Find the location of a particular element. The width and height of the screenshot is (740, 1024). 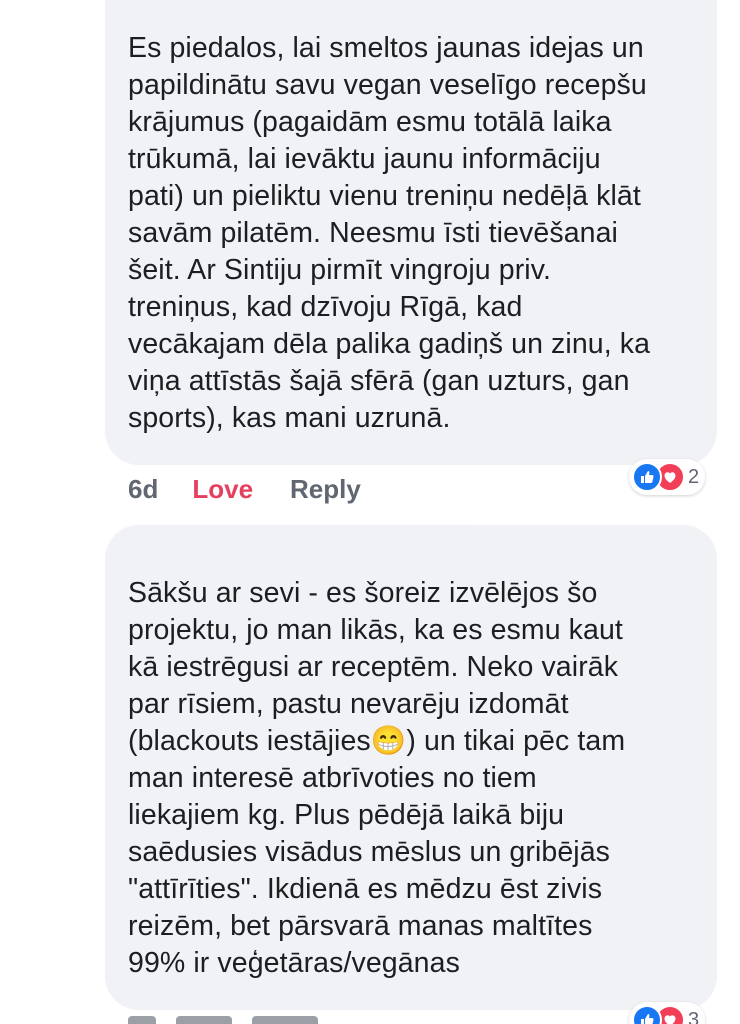

timestamp-placeholder is located at coordinates (142, 1020).